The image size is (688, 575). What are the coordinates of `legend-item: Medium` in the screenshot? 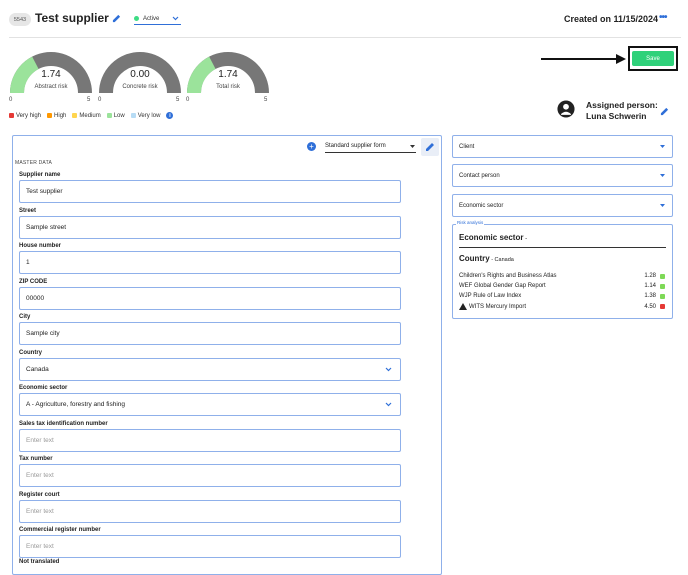 It's located at (86, 115).